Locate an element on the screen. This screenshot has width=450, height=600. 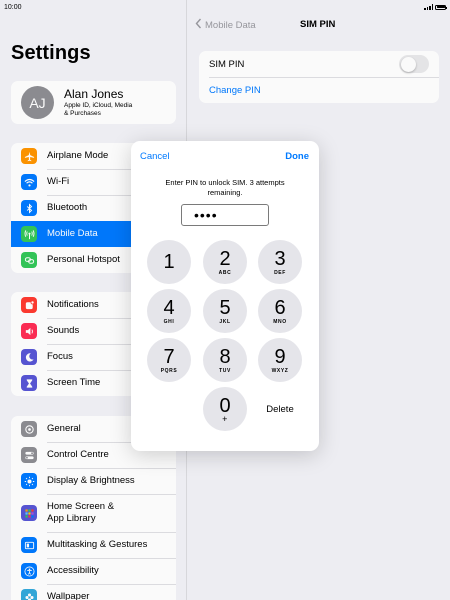
key-letters: MNO is located at coordinates (280, 321).